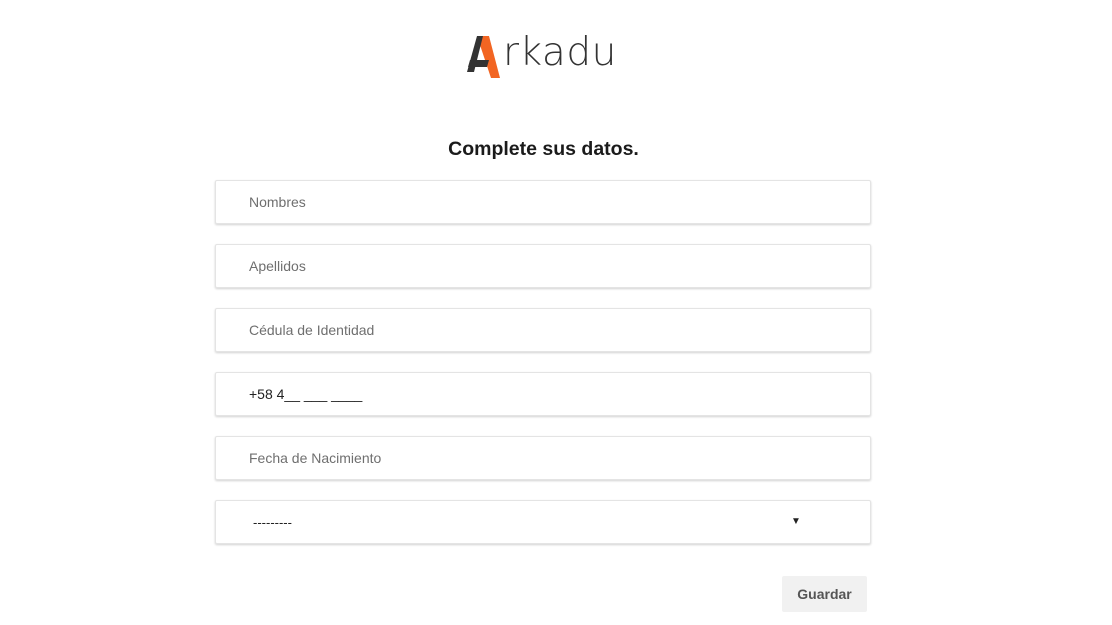 This screenshot has width=1112, height=625. What do you see at coordinates (549, 330) in the screenshot?
I see `cedula-input` at bounding box center [549, 330].